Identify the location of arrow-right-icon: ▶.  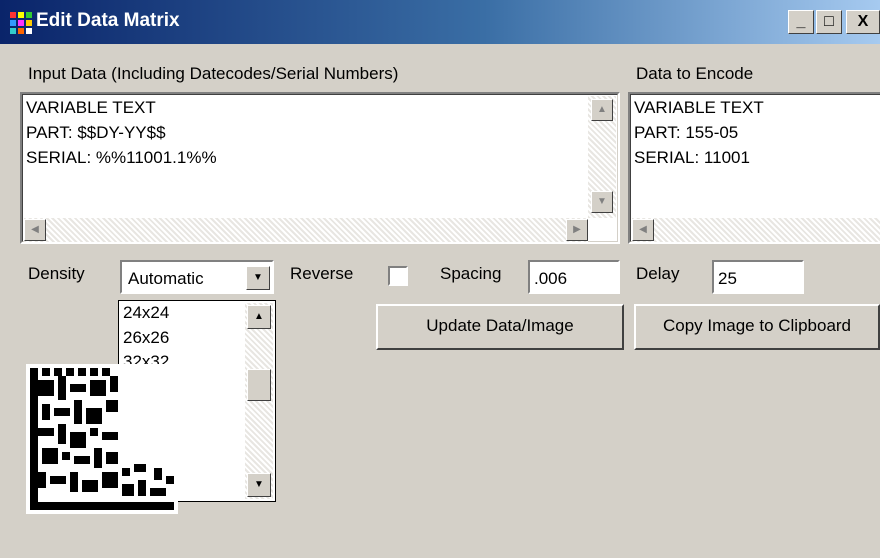
(577, 230).